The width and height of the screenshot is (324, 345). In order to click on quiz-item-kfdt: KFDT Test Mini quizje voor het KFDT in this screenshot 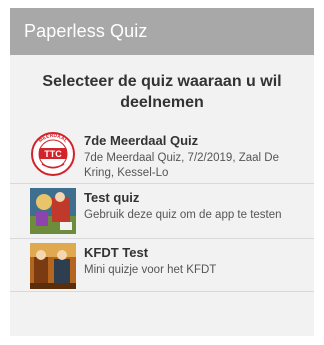, I will do `click(162, 265)`.